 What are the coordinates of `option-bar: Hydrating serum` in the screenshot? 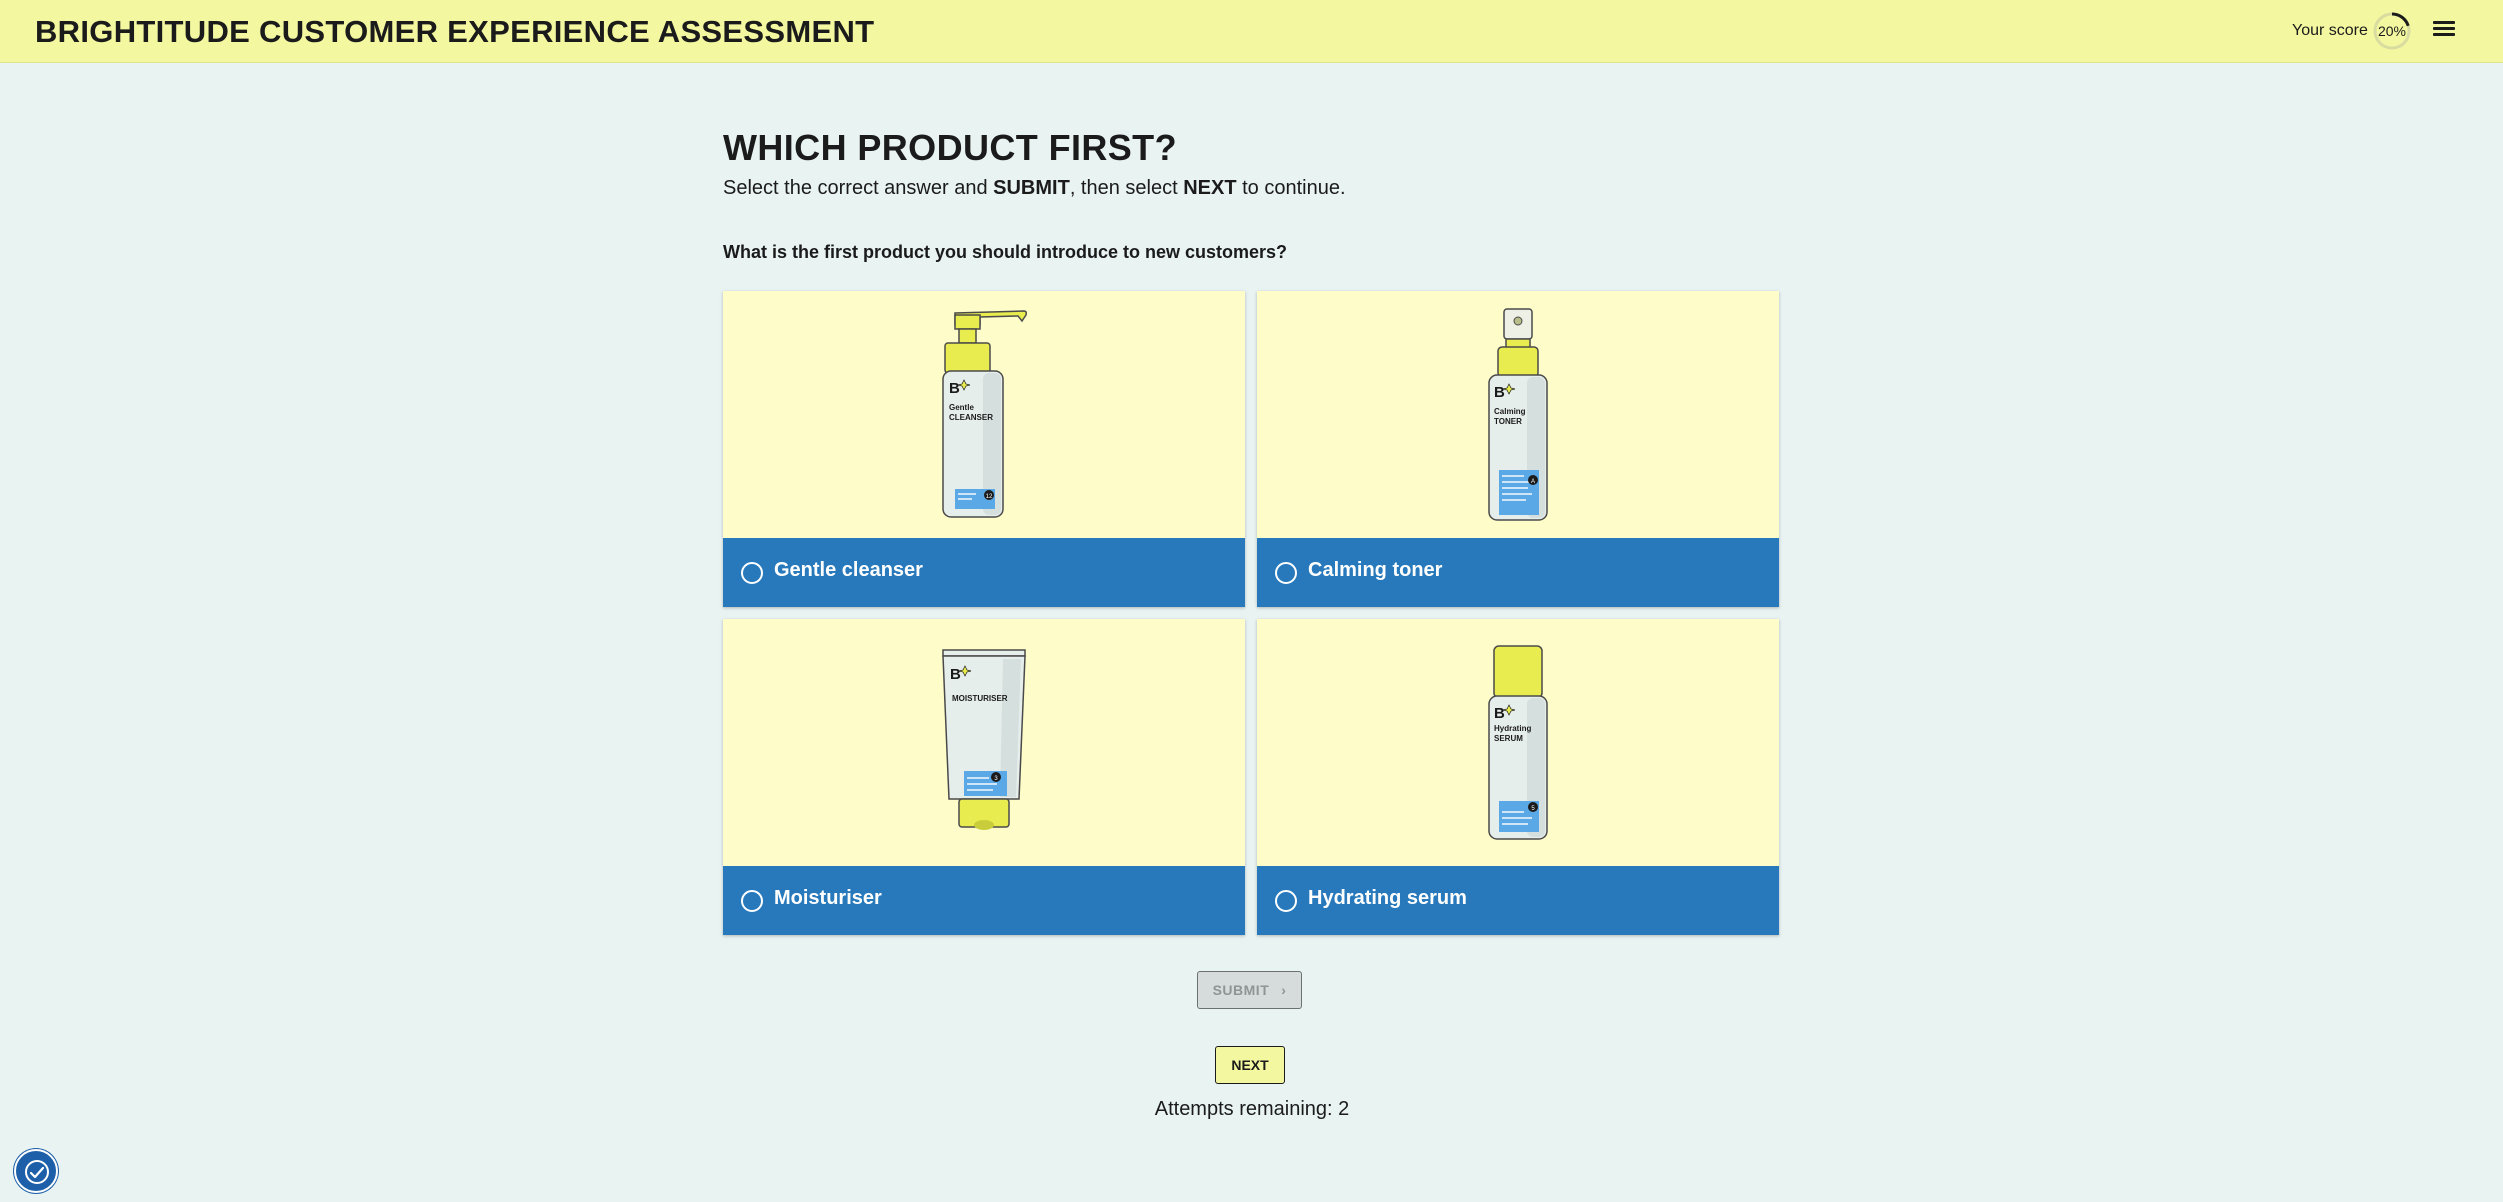 It's located at (1518, 900).